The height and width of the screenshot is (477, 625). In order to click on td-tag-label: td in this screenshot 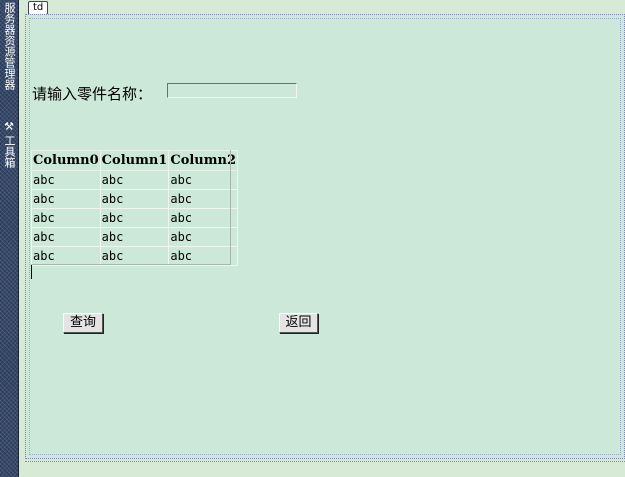, I will do `click(38, 8)`.